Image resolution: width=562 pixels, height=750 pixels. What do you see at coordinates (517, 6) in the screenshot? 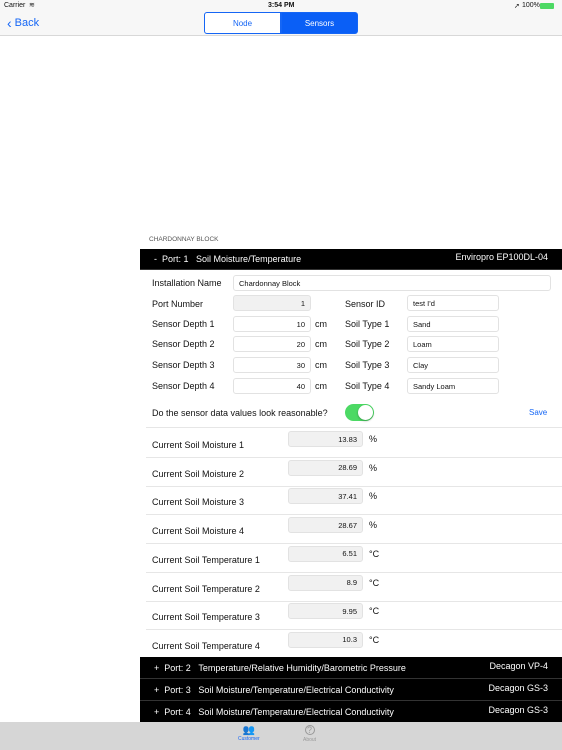
I see `location-icon: ➚` at bounding box center [517, 6].